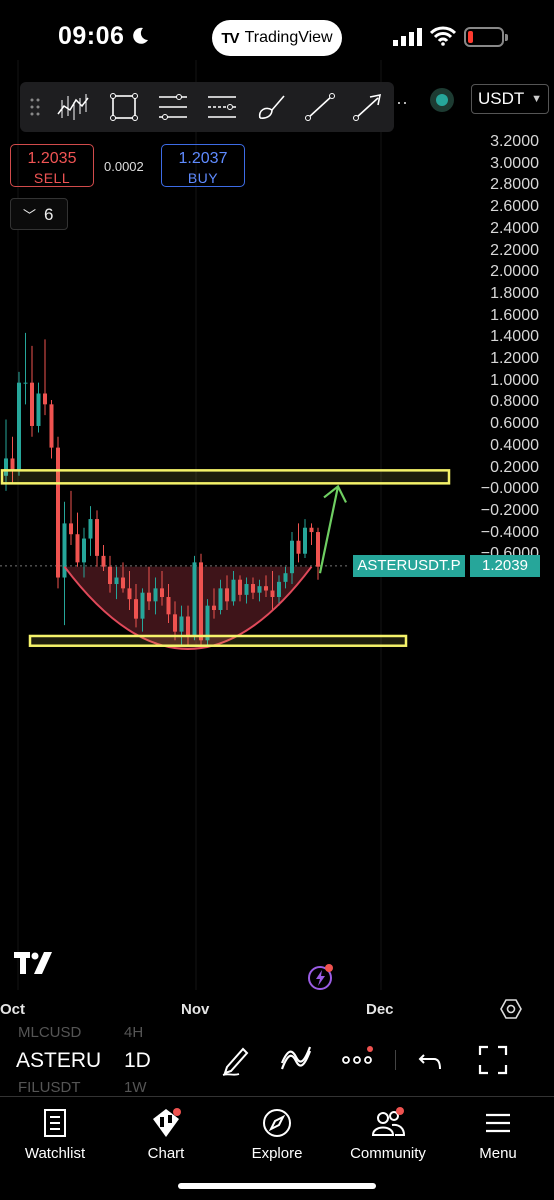 Image resolution: width=554 pixels, height=1200 pixels. What do you see at coordinates (195, 1009) in the screenshot?
I see `date-tick-nov: Nov` at bounding box center [195, 1009].